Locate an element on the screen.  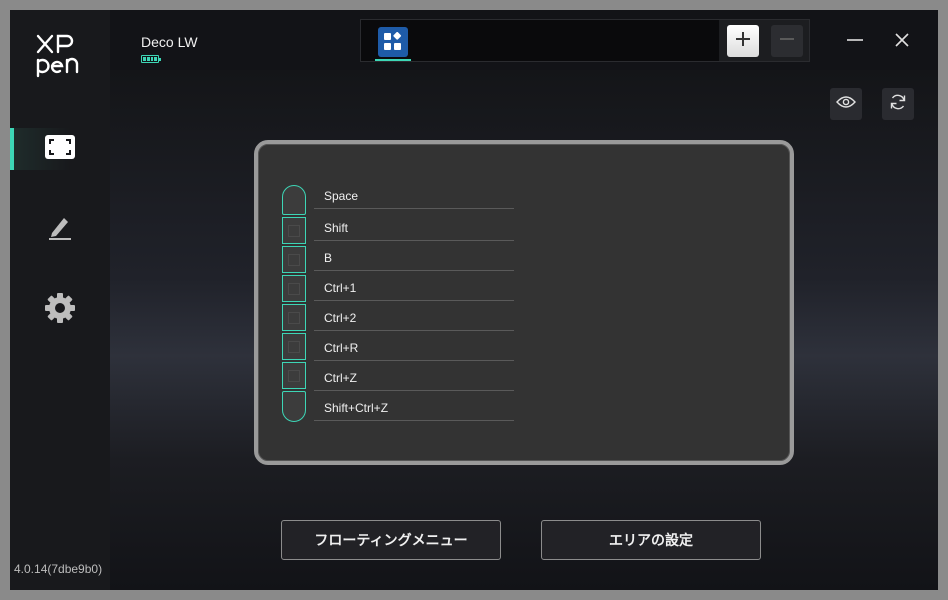
nav-settings is located at coordinates (60, 310).